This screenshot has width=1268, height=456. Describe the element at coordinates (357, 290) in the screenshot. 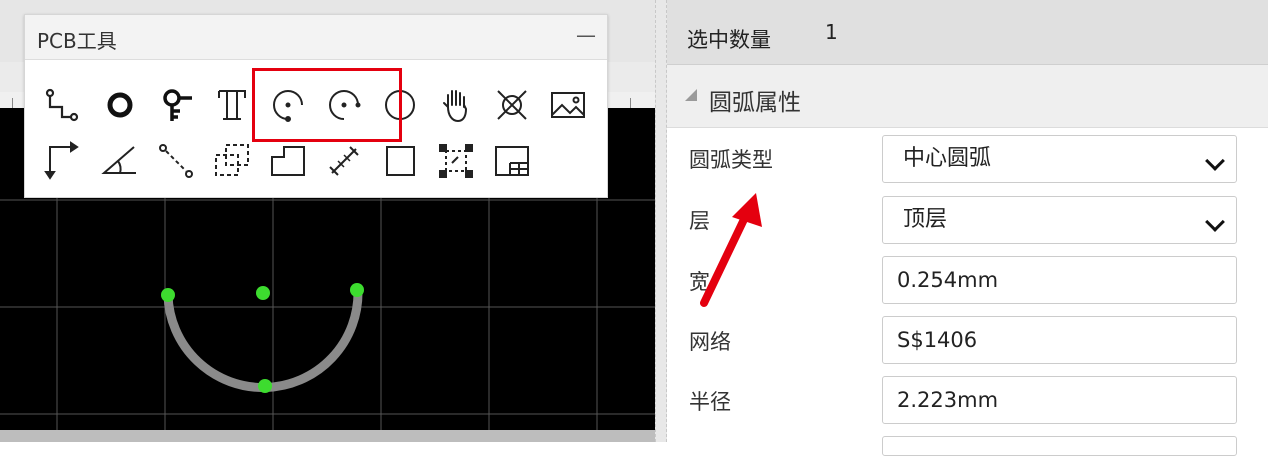

I see `arc-end-handle` at that location.